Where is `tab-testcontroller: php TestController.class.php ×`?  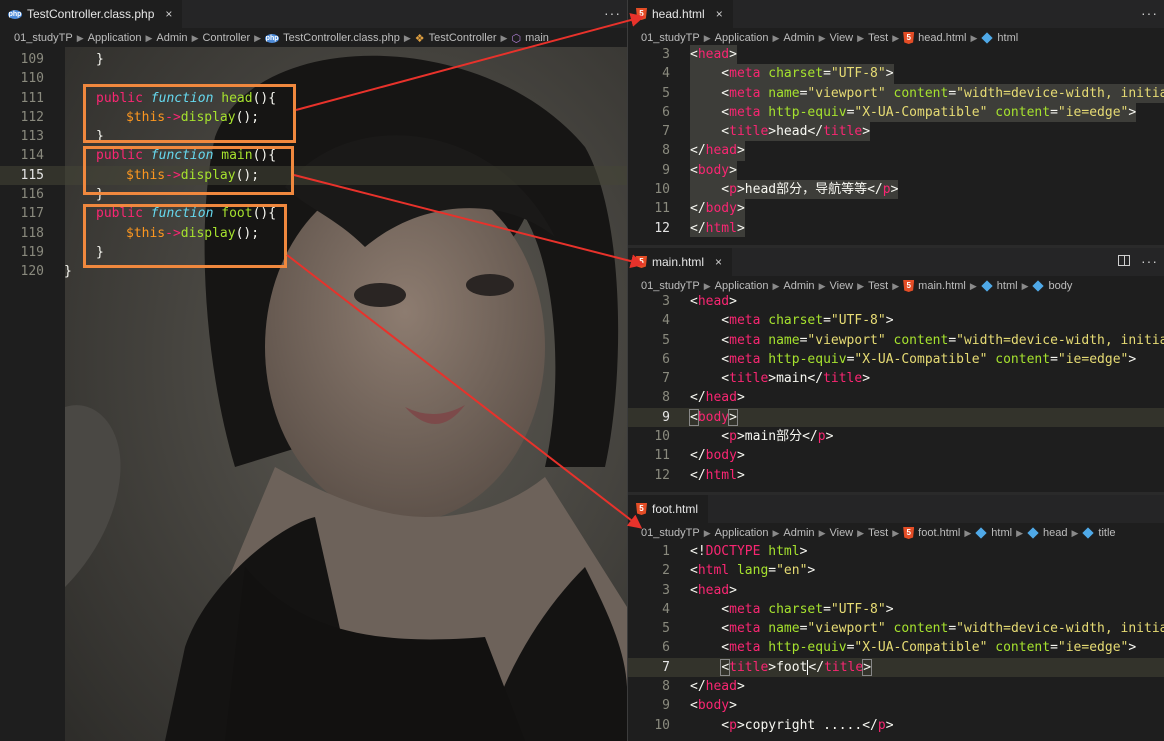
tab-testcontroller: php TestController.class.php × is located at coordinates (91, 14).